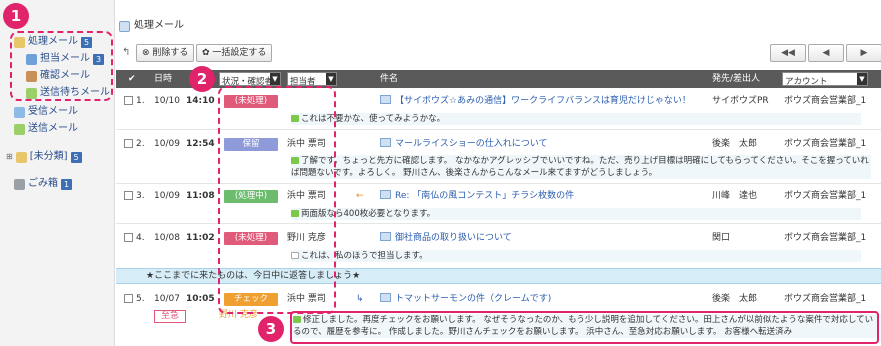 The image size is (881, 346). Describe the element at coordinates (200, 144) in the screenshot. I see `row-time: 12:54` at that location.